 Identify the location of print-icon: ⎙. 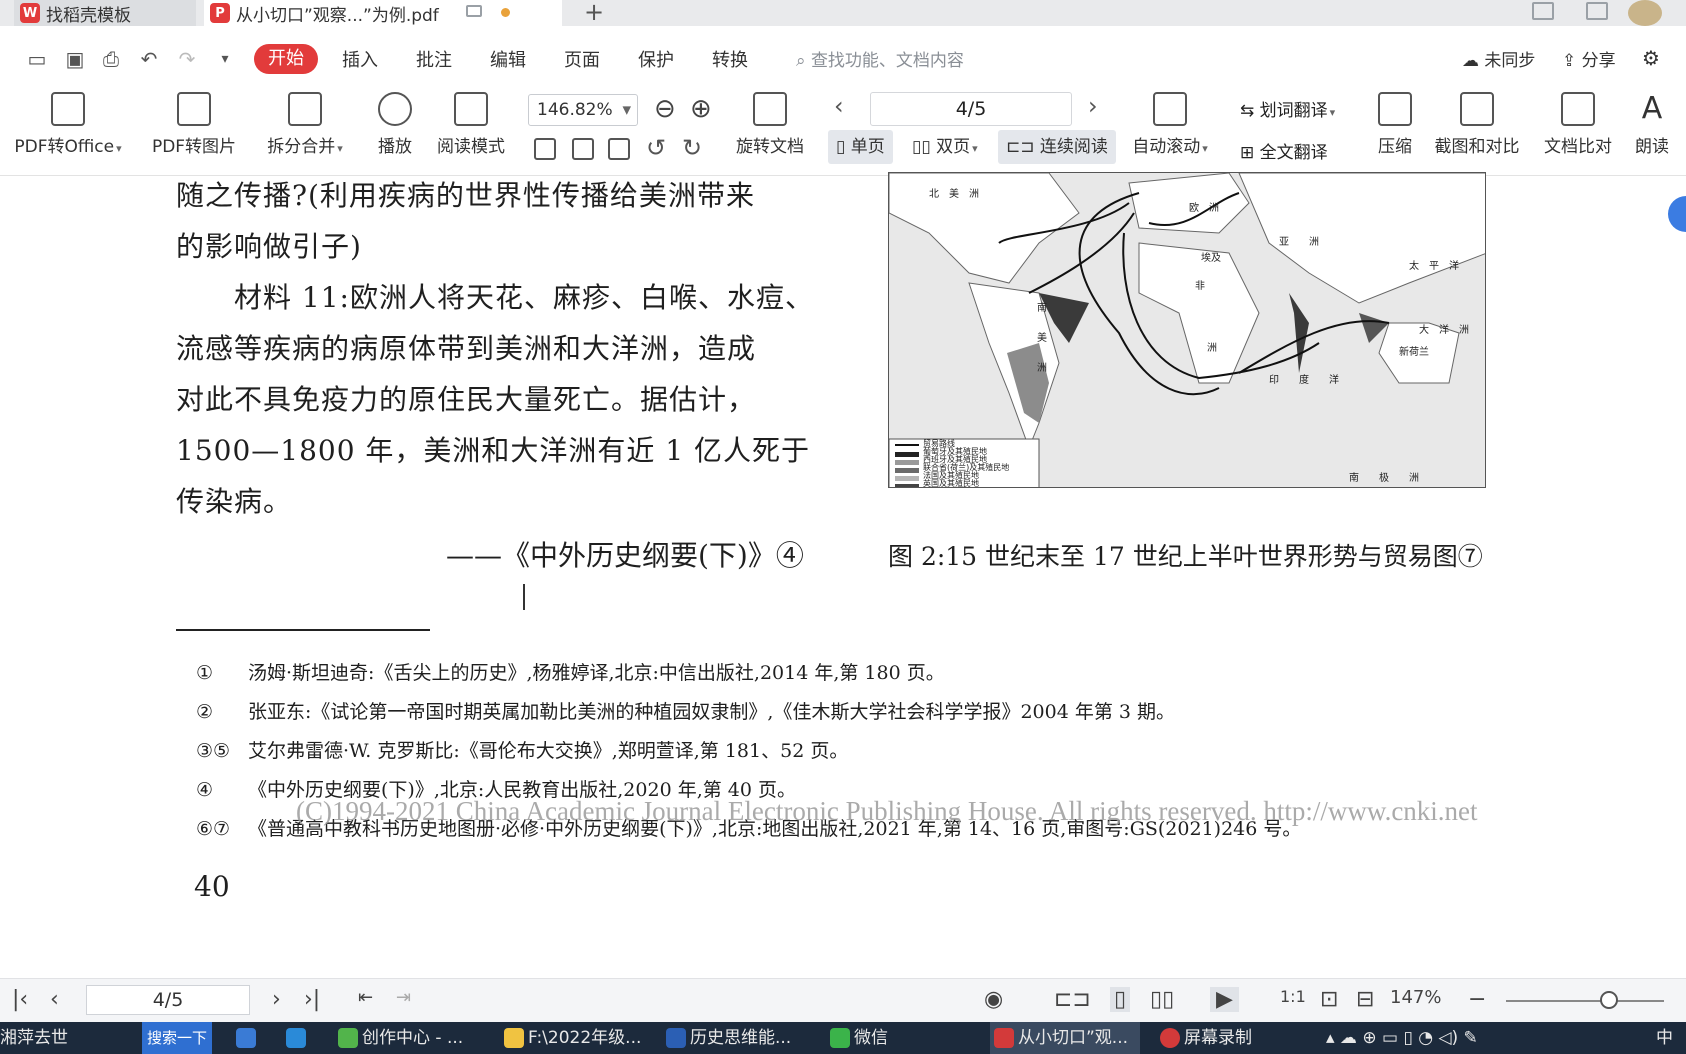
(111, 59).